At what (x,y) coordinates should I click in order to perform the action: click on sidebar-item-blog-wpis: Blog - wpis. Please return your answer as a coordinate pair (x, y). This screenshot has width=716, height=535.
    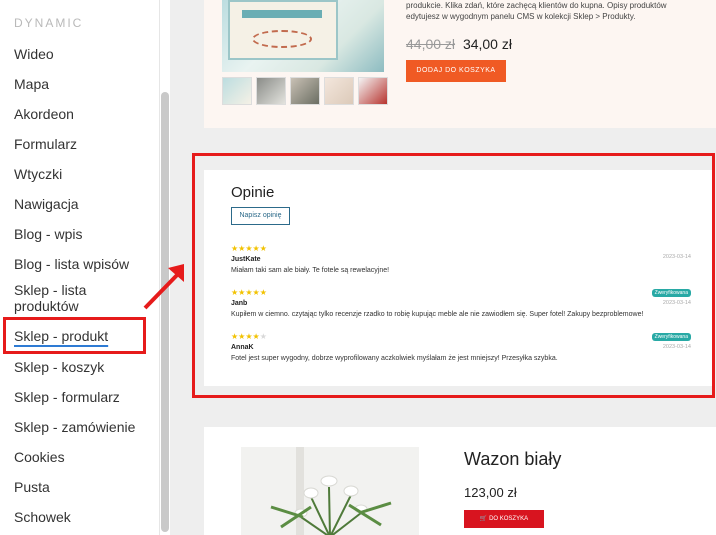
    Looking at the image, I should click on (48, 234).